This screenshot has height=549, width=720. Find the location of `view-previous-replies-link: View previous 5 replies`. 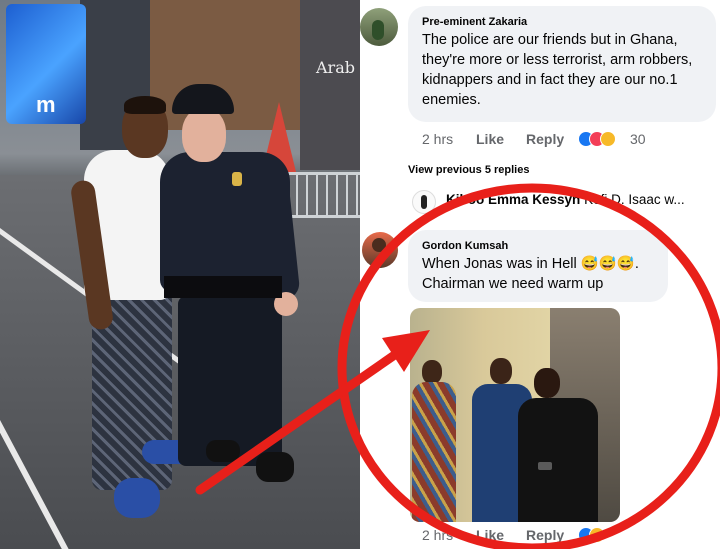

view-previous-replies-link: View previous 5 replies is located at coordinates (468, 170).